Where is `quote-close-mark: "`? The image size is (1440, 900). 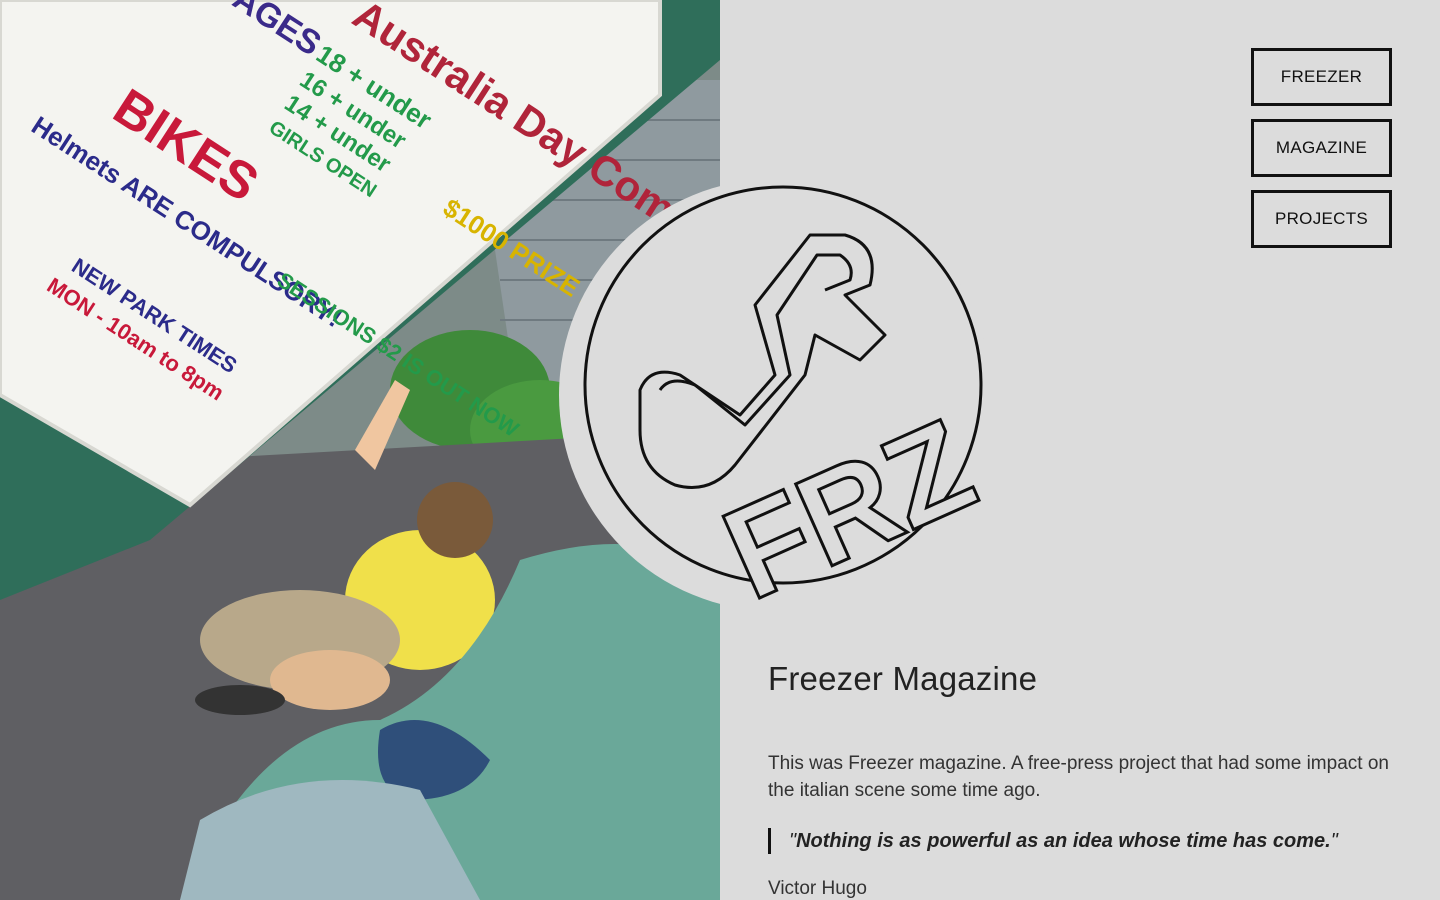 quote-close-mark: " is located at coordinates (1334, 841).